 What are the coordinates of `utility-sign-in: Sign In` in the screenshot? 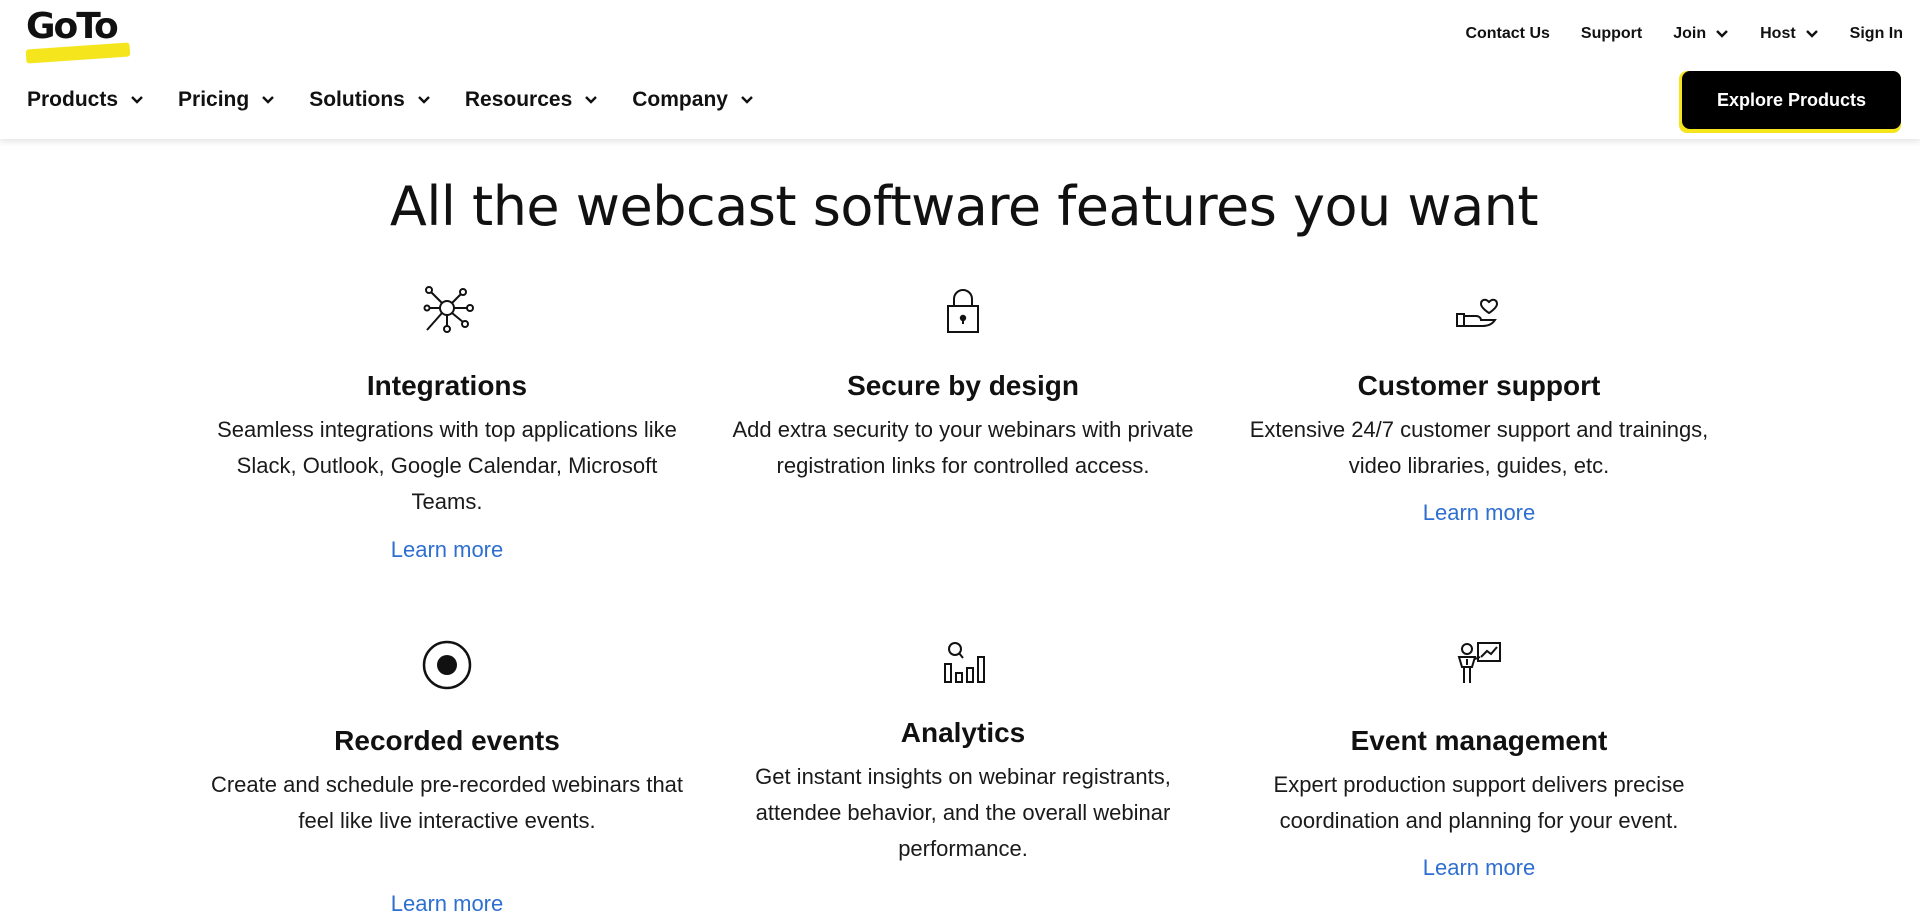 It's located at (1876, 34).